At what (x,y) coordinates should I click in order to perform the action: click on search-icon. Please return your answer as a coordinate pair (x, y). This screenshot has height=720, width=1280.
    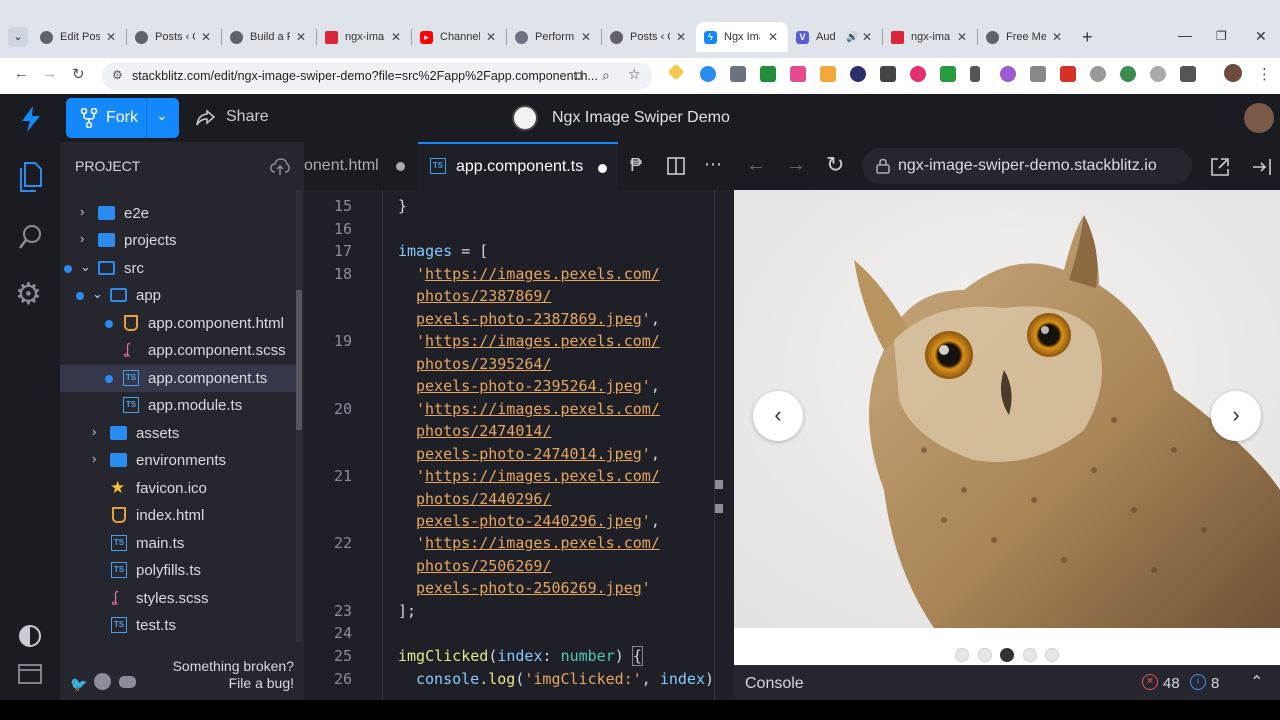
    Looking at the image, I should click on (31, 237).